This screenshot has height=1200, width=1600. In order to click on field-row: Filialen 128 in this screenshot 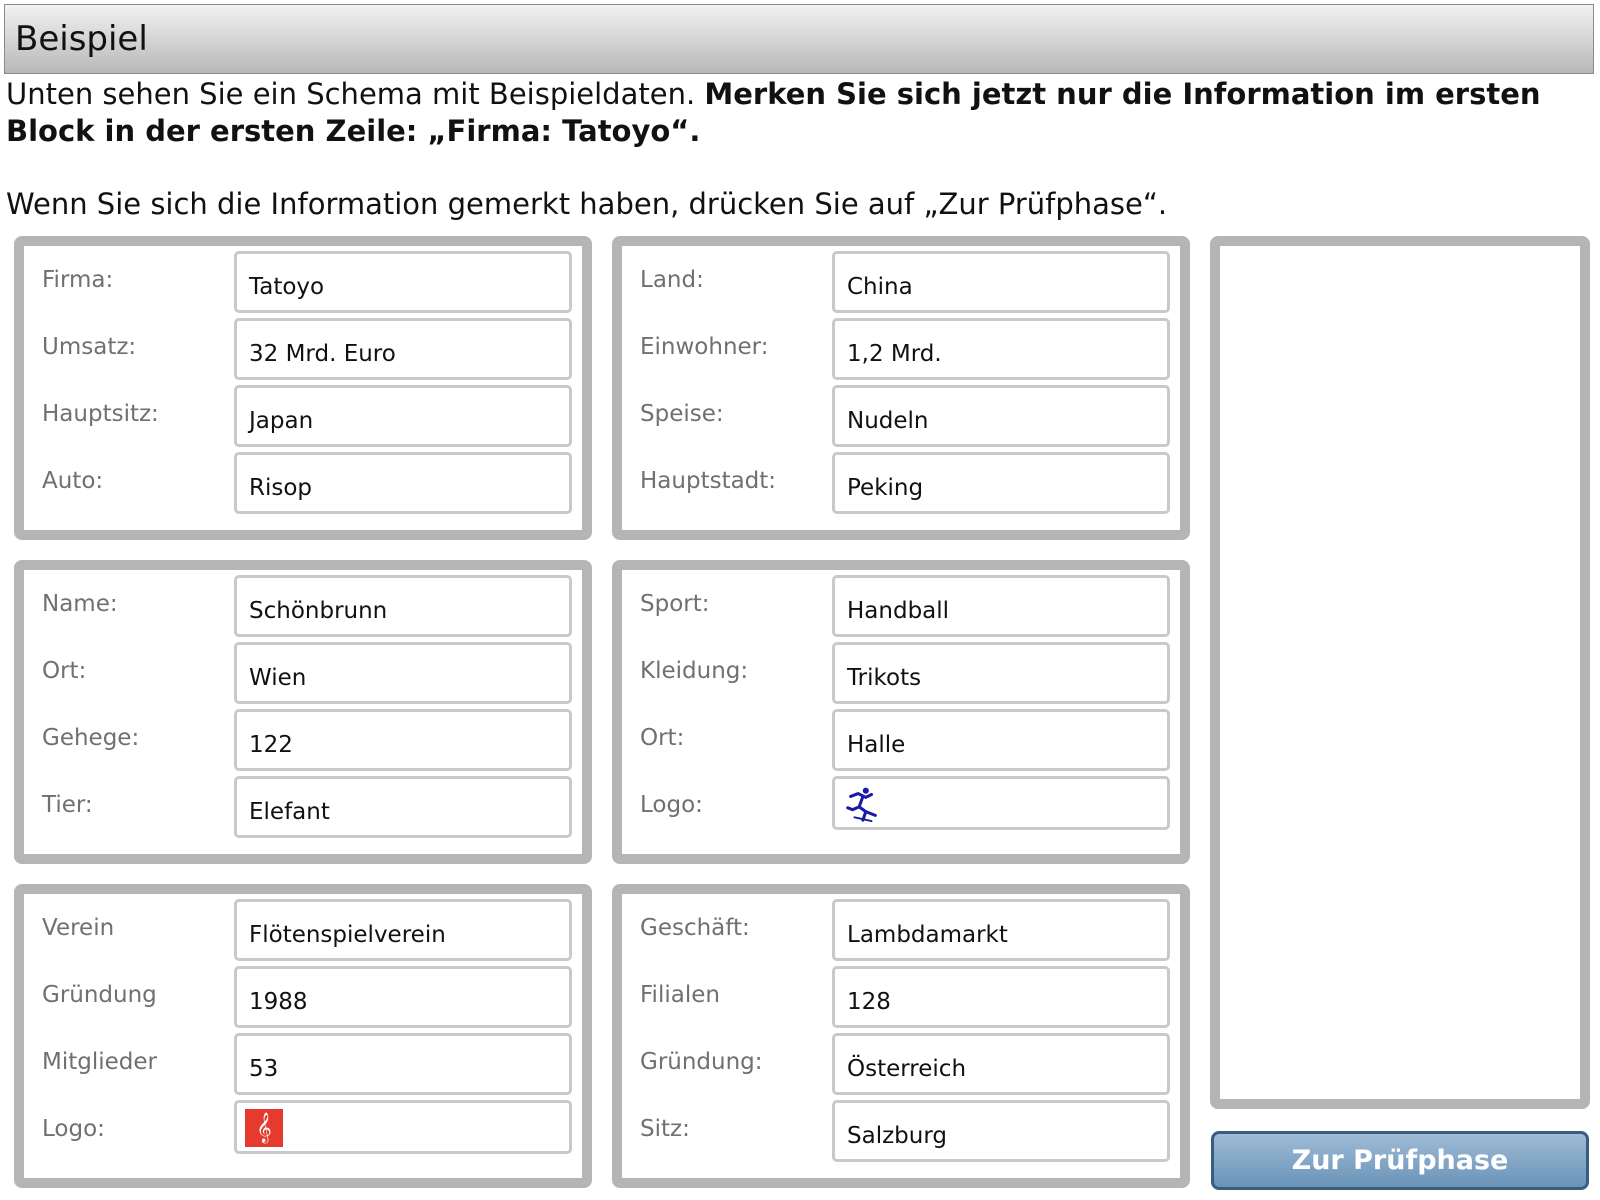, I will do `click(901, 997)`.